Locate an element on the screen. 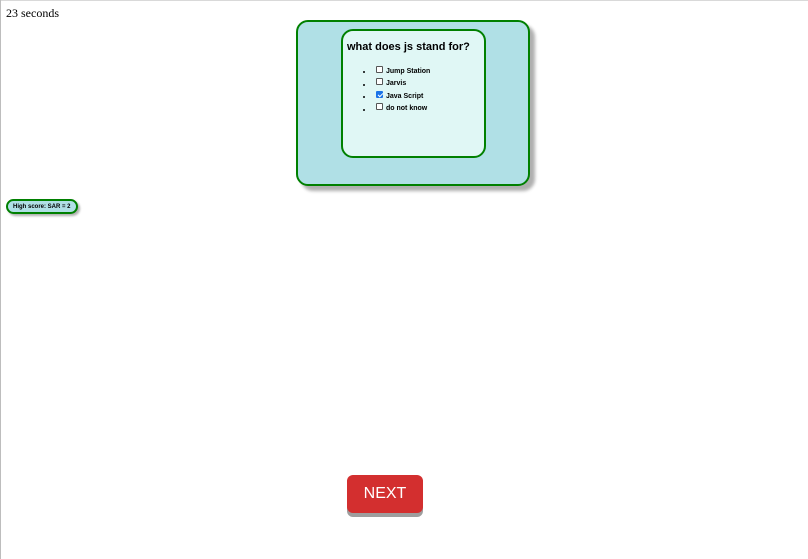  question-text: what does js stand for? is located at coordinates (408, 47).